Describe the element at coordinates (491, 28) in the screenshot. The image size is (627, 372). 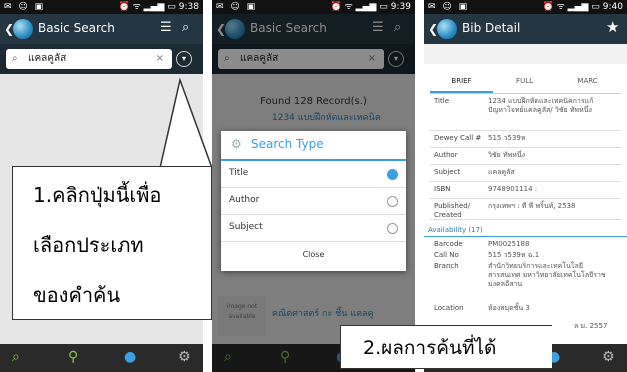
I see `page-title: Bib Detail` at that location.